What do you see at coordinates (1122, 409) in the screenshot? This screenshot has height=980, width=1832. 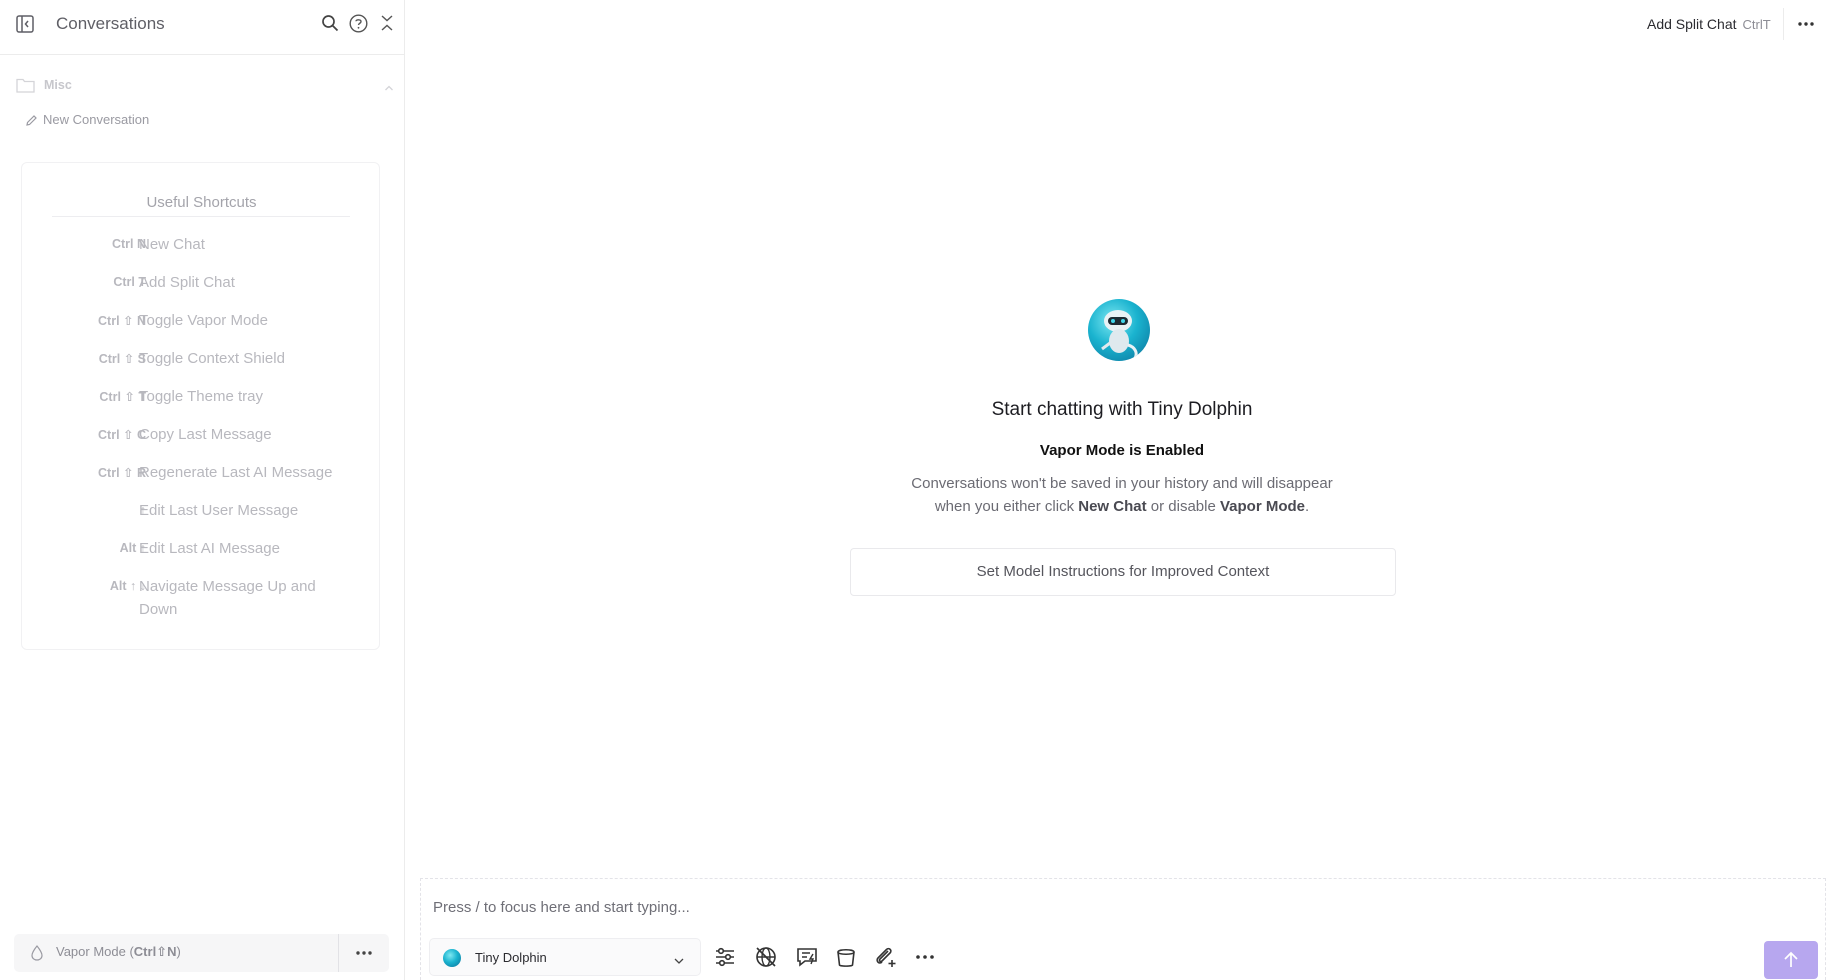 I see `hero-title: Start chatting with Tiny Dolphin` at bounding box center [1122, 409].